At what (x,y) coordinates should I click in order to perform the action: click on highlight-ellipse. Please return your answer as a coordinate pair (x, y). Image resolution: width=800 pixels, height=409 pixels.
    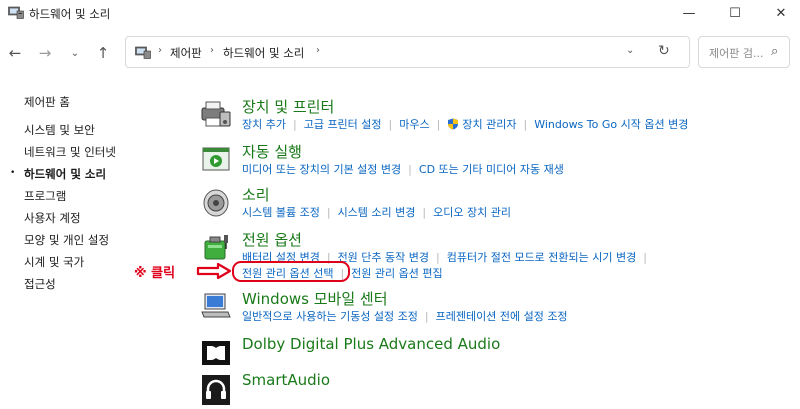
    Looking at the image, I should click on (291, 271).